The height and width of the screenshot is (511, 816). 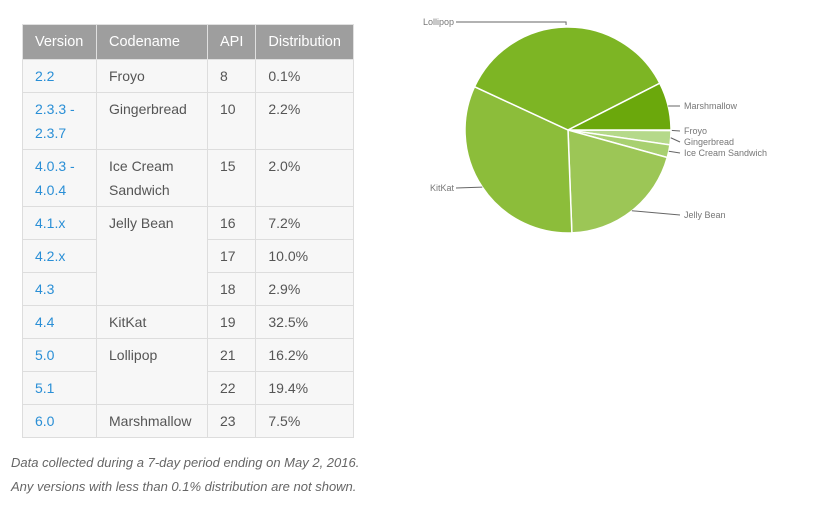 What do you see at coordinates (304, 322) in the screenshot?
I see `distribution-cell: 32.5%` at bounding box center [304, 322].